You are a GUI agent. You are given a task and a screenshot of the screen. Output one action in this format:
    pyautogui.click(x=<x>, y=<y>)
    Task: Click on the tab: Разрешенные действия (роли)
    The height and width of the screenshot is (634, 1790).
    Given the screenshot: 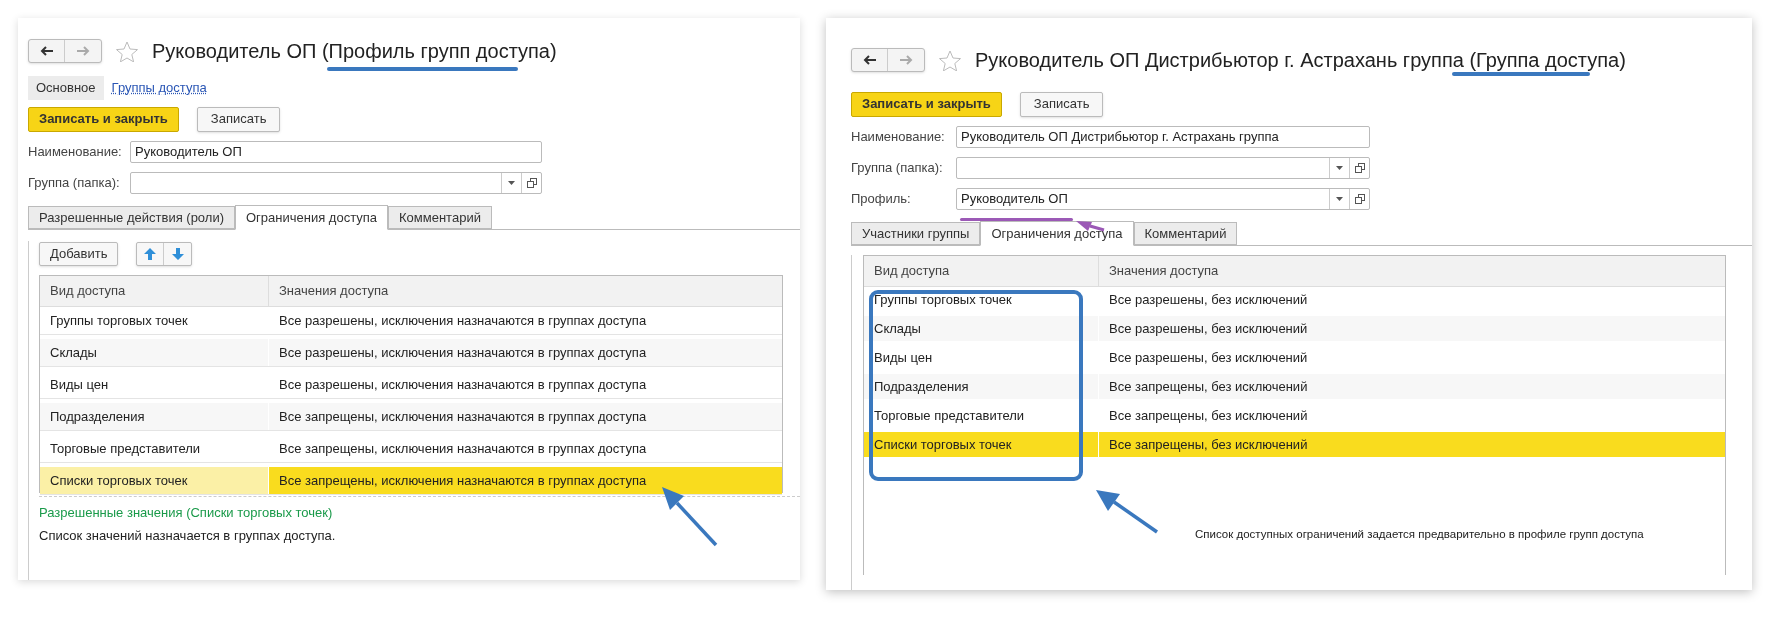 What is the action you would take?
    pyautogui.click(x=131, y=217)
    